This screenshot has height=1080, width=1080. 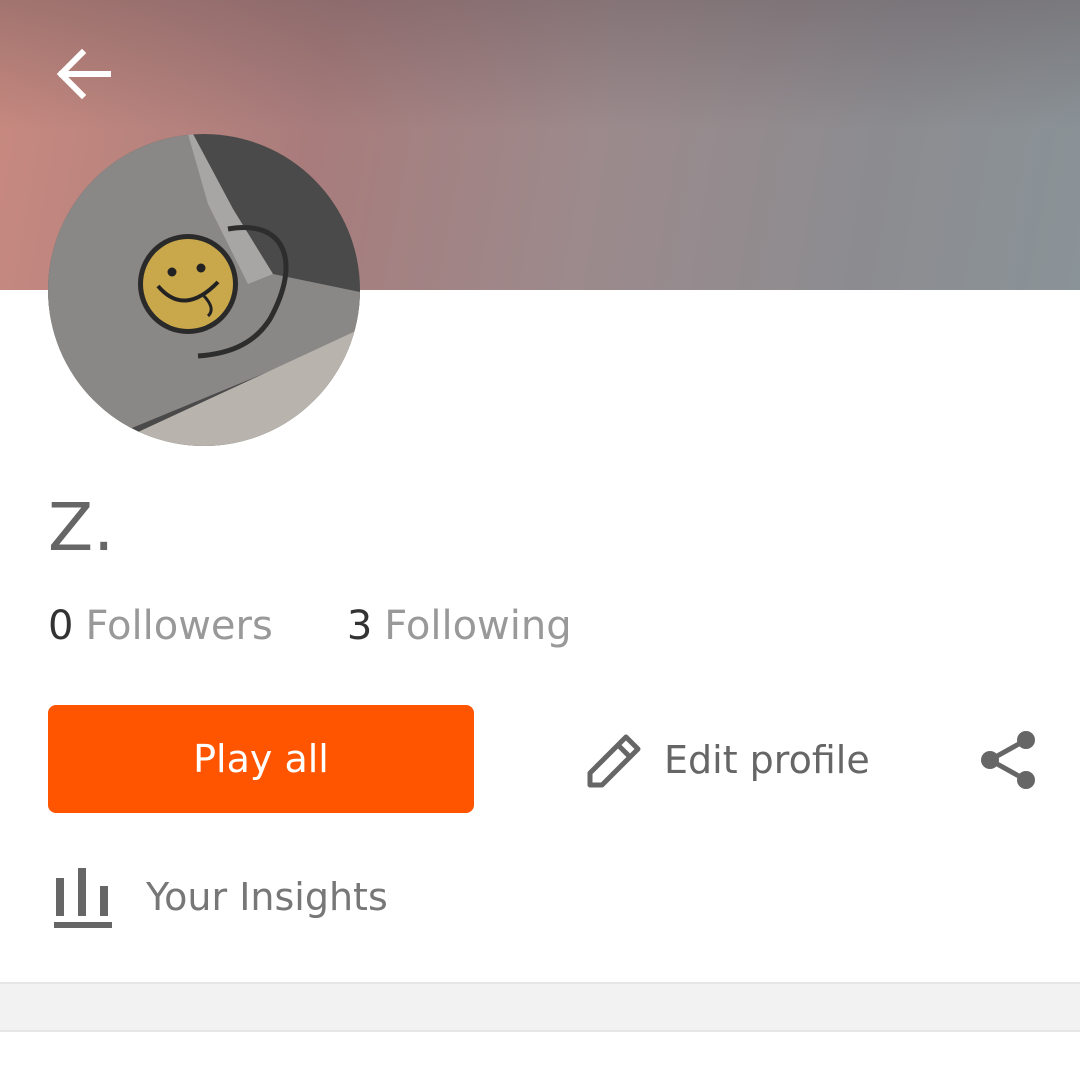 I want to click on following-label: Following, so click(x=478, y=626).